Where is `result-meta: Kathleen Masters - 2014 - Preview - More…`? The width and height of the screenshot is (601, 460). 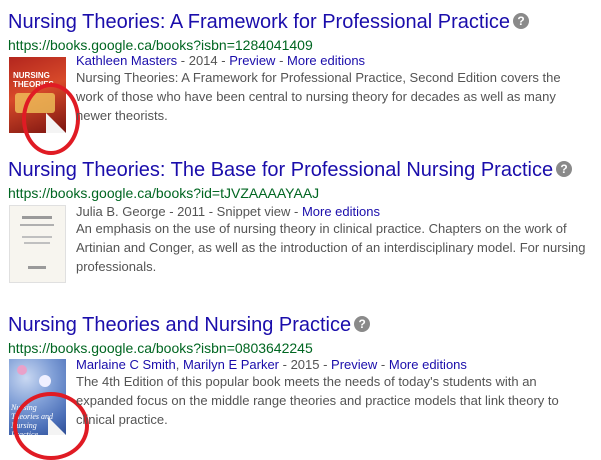
result-meta: Kathleen Masters - 2014 - Preview - More… is located at coordinates (221, 60).